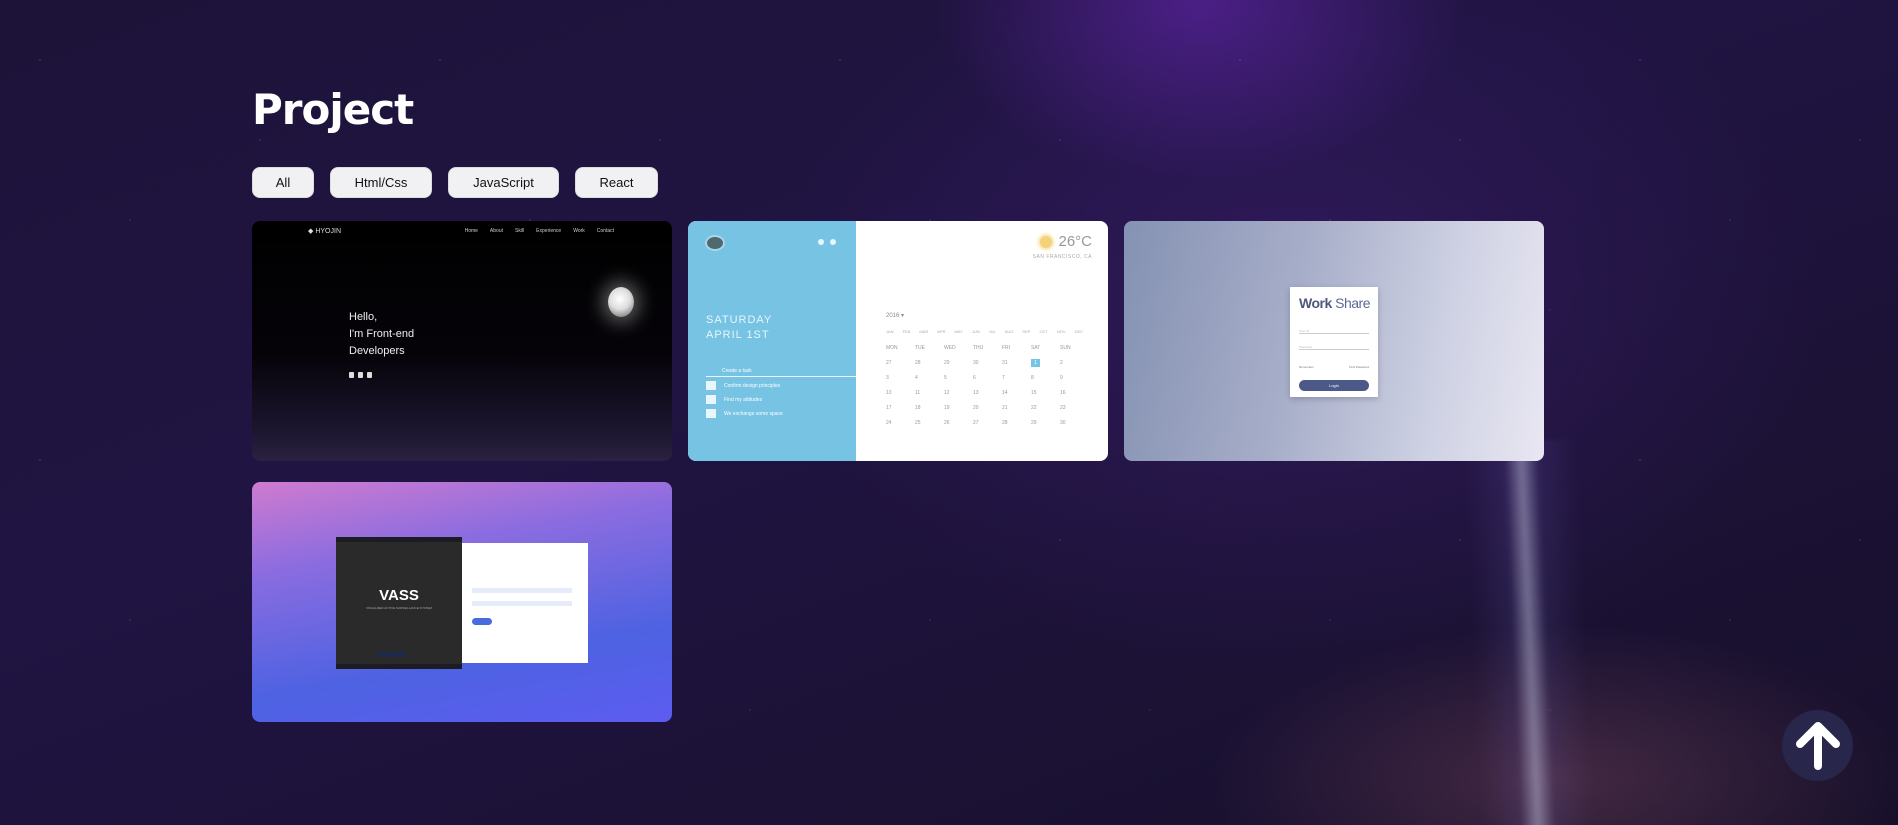 The height and width of the screenshot is (825, 1898). I want to click on avatar, so click(715, 243).